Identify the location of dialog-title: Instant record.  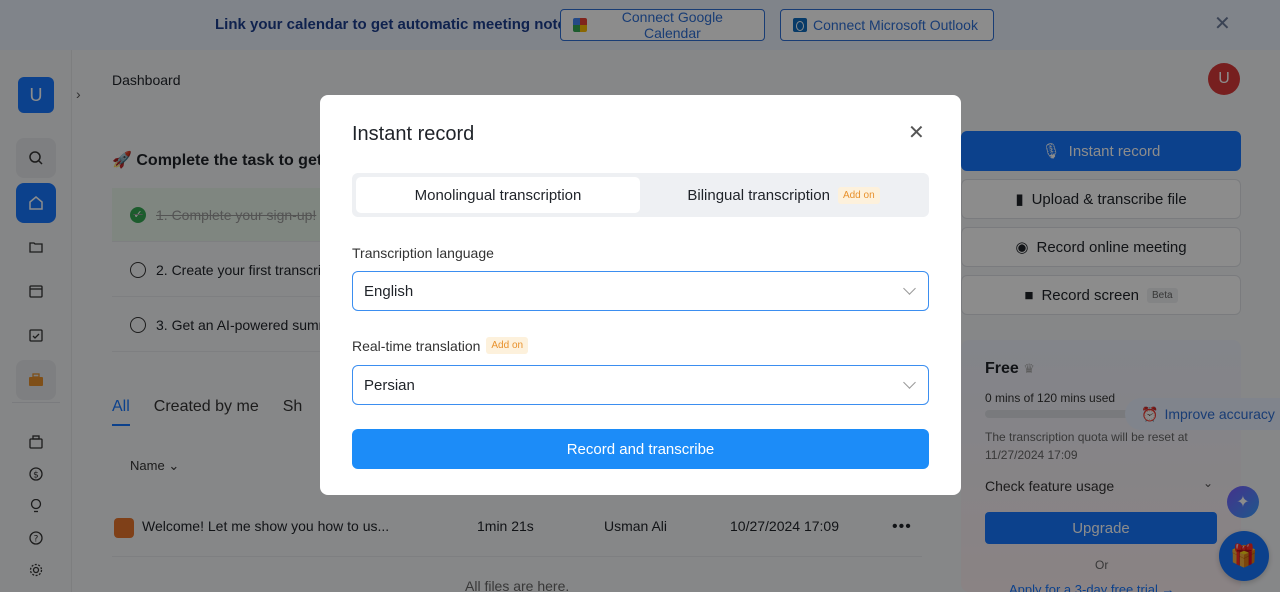
(413, 134).